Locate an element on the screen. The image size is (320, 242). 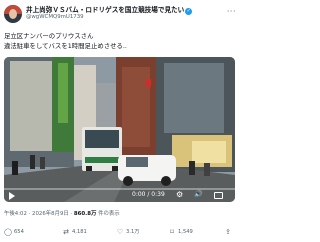
play-icon is located at coordinates (12, 196).